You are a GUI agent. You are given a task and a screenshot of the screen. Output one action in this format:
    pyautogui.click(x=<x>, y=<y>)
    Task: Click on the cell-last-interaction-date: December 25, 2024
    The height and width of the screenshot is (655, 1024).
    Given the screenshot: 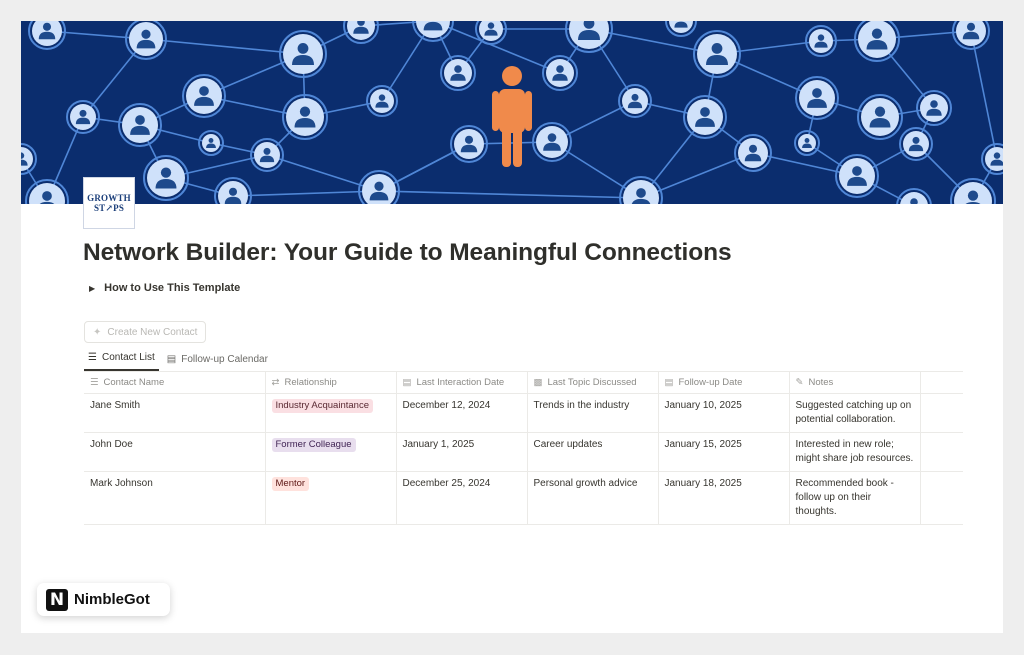 What is the action you would take?
    pyautogui.click(x=462, y=498)
    